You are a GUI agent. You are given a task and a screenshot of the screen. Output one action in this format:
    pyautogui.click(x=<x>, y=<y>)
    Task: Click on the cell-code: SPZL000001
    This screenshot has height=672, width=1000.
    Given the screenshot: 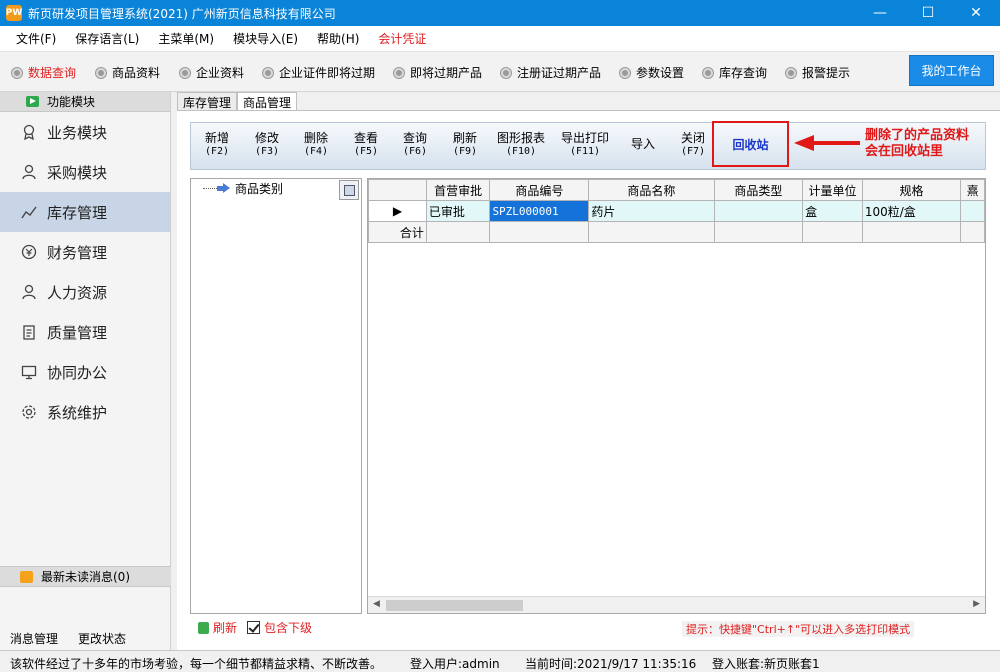 What is the action you would take?
    pyautogui.click(x=539, y=211)
    